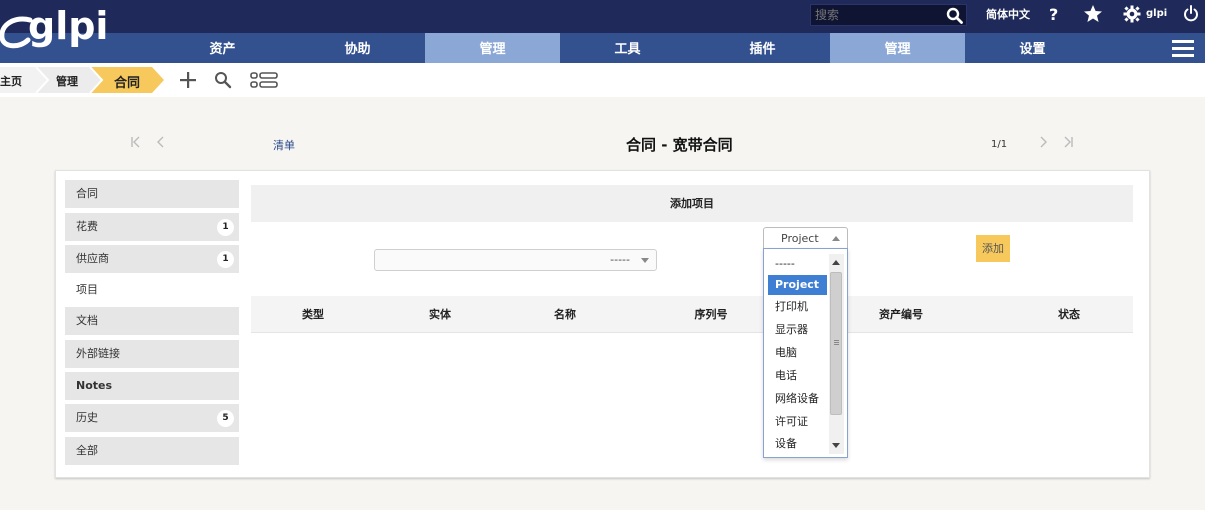 Image resolution: width=1205 pixels, height=510 pixels. What do you see at coordinates (136, 143) in the screenshot?
I see `first-page-icon` at bounding box center [136, 143].